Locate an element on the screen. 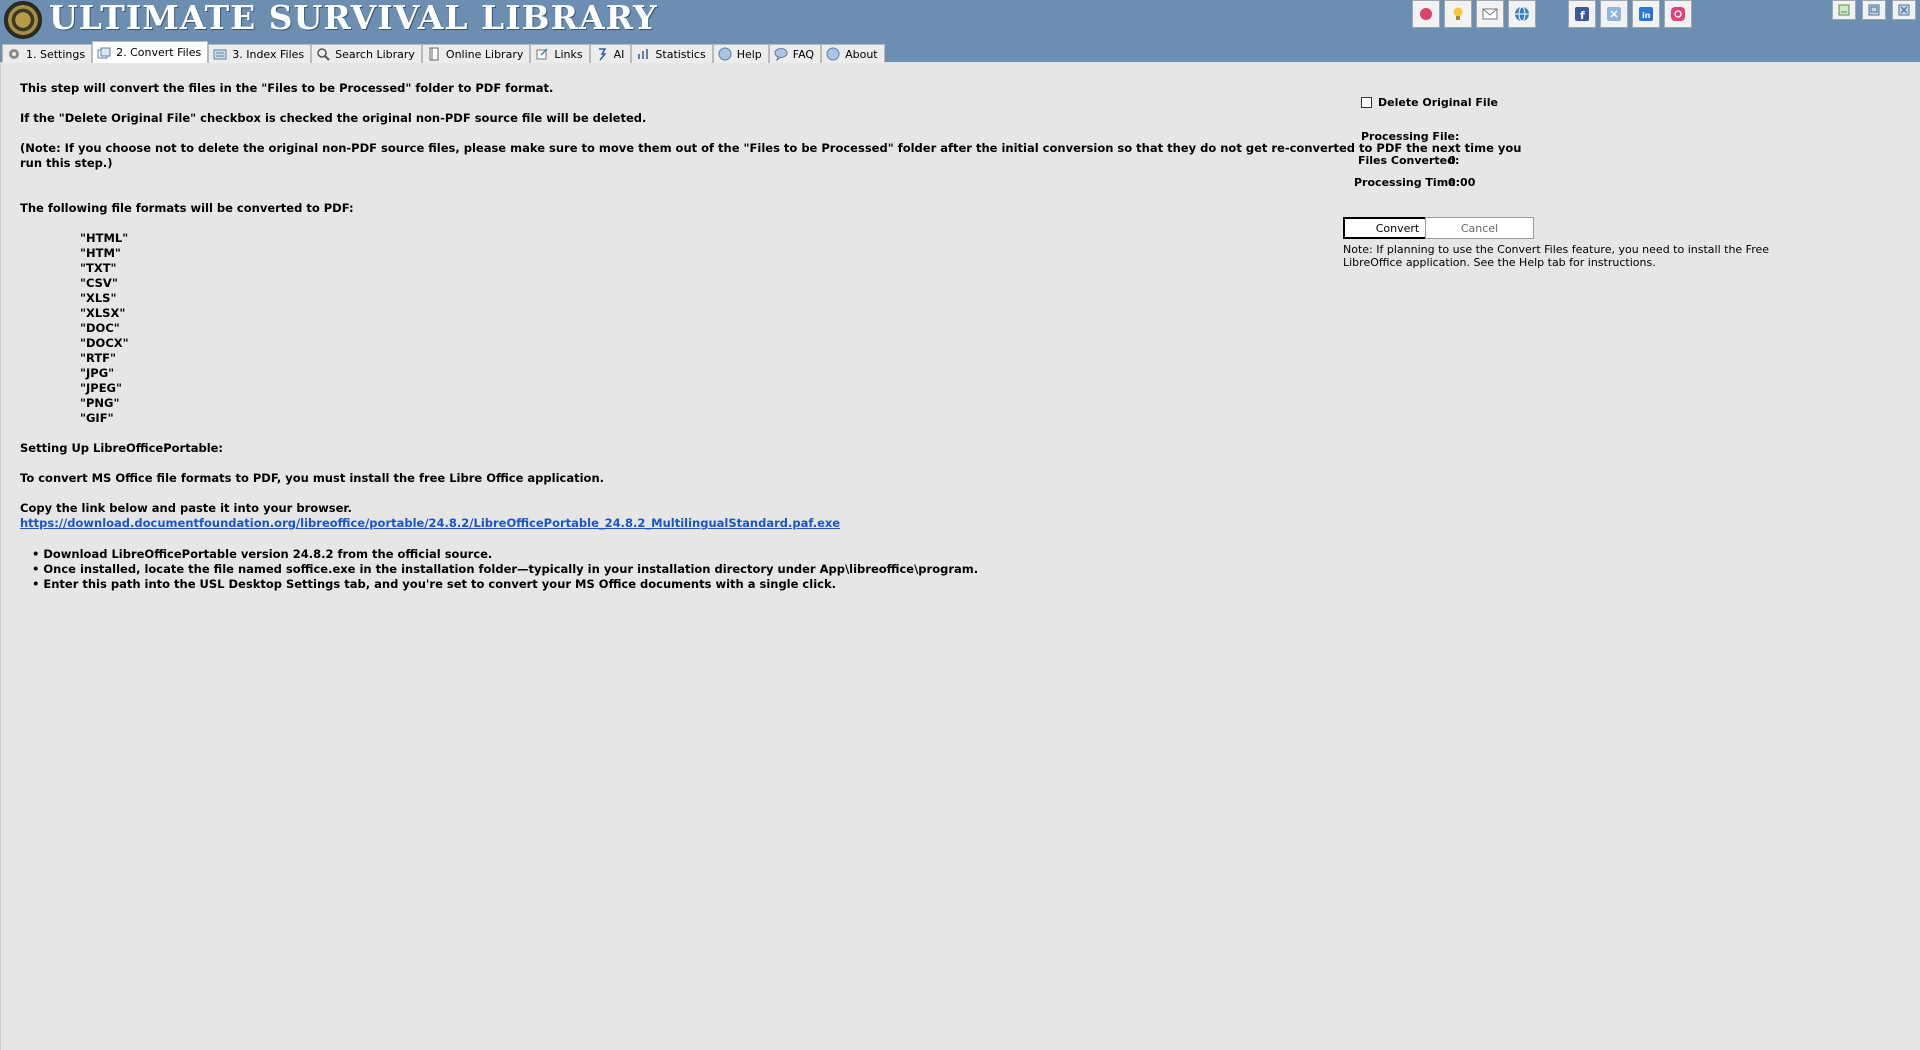  convert-icon is located at coordinates (104, 52).